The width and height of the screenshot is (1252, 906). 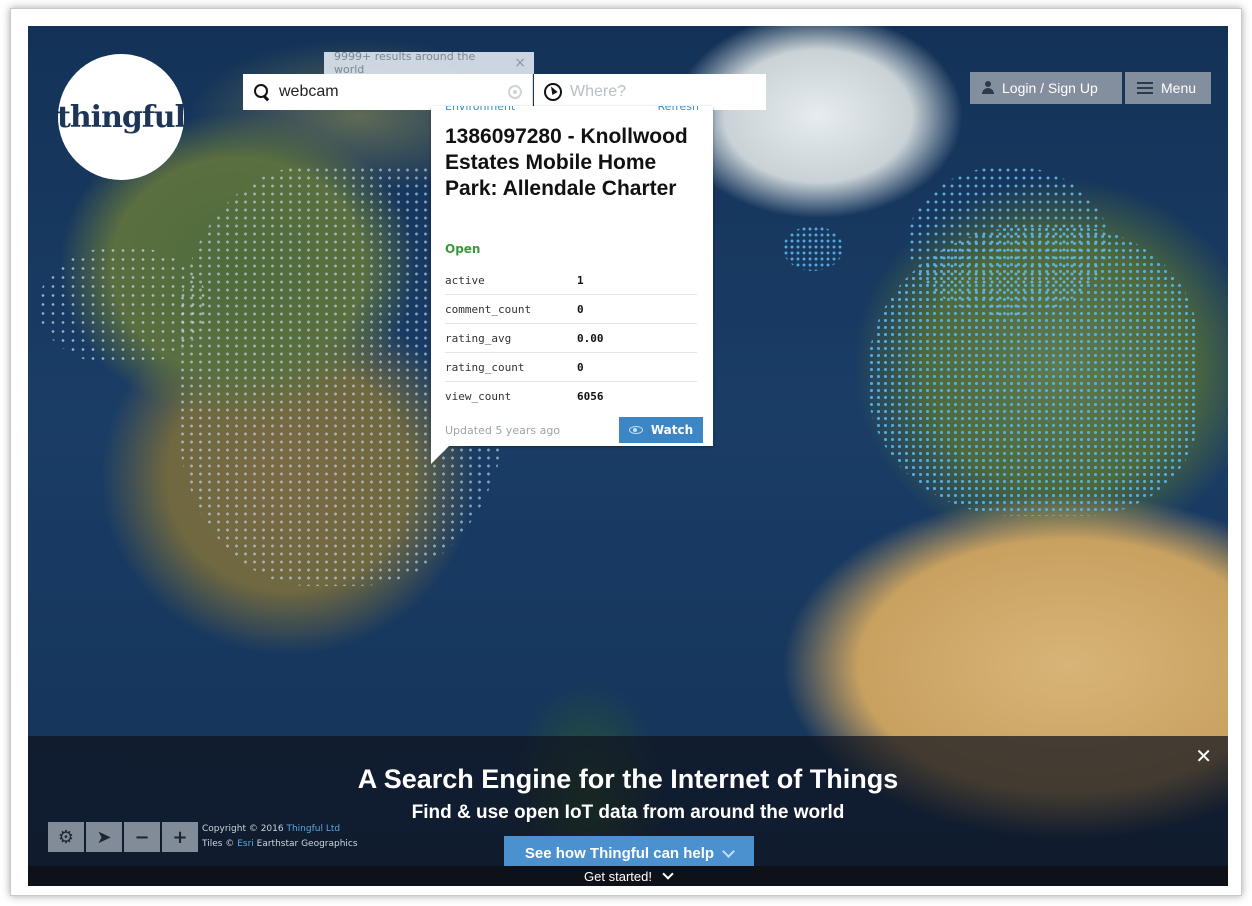 What do you see at coordinates (262, 92) in the screenshot?
I see `search-icon` at bounding box center [262, 92].